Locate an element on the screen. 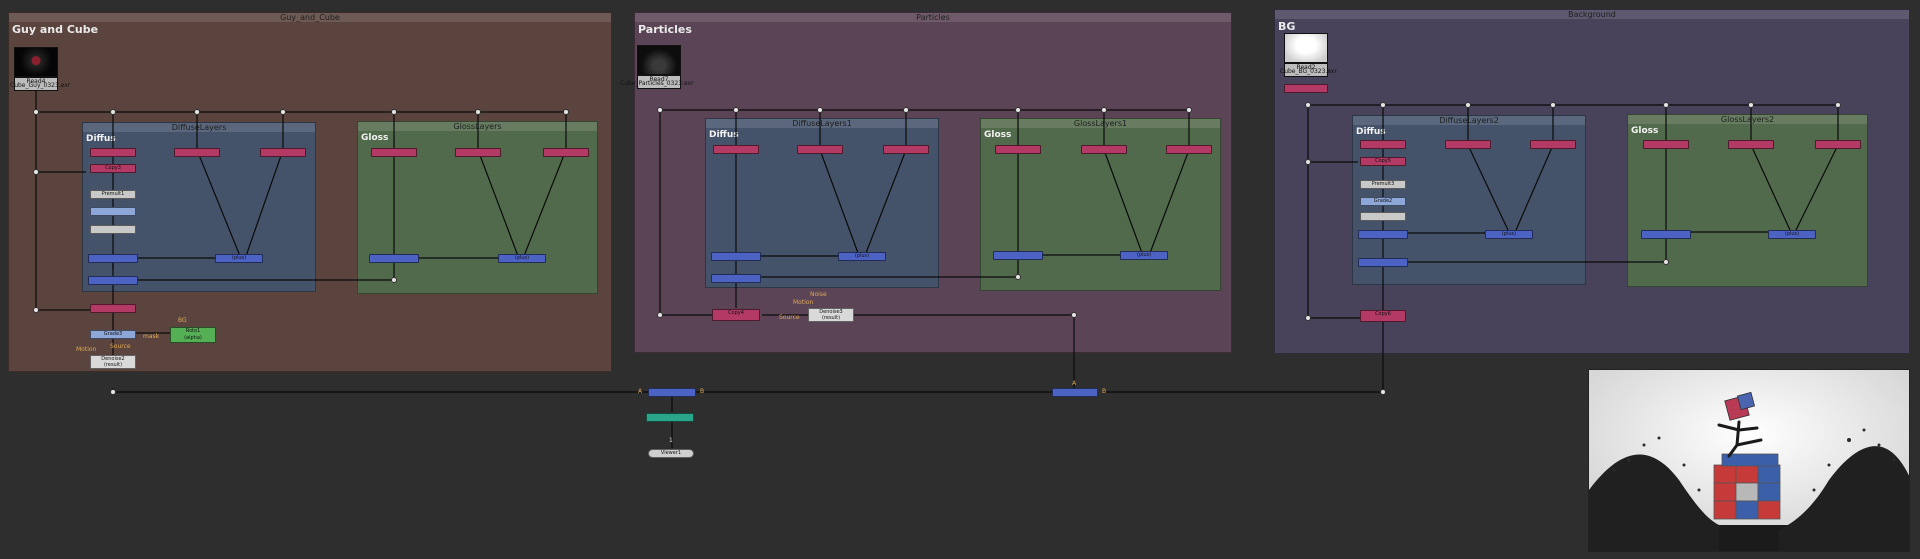  node-merge-gloss-plus: (plus) is located at coordinates (522, 258).